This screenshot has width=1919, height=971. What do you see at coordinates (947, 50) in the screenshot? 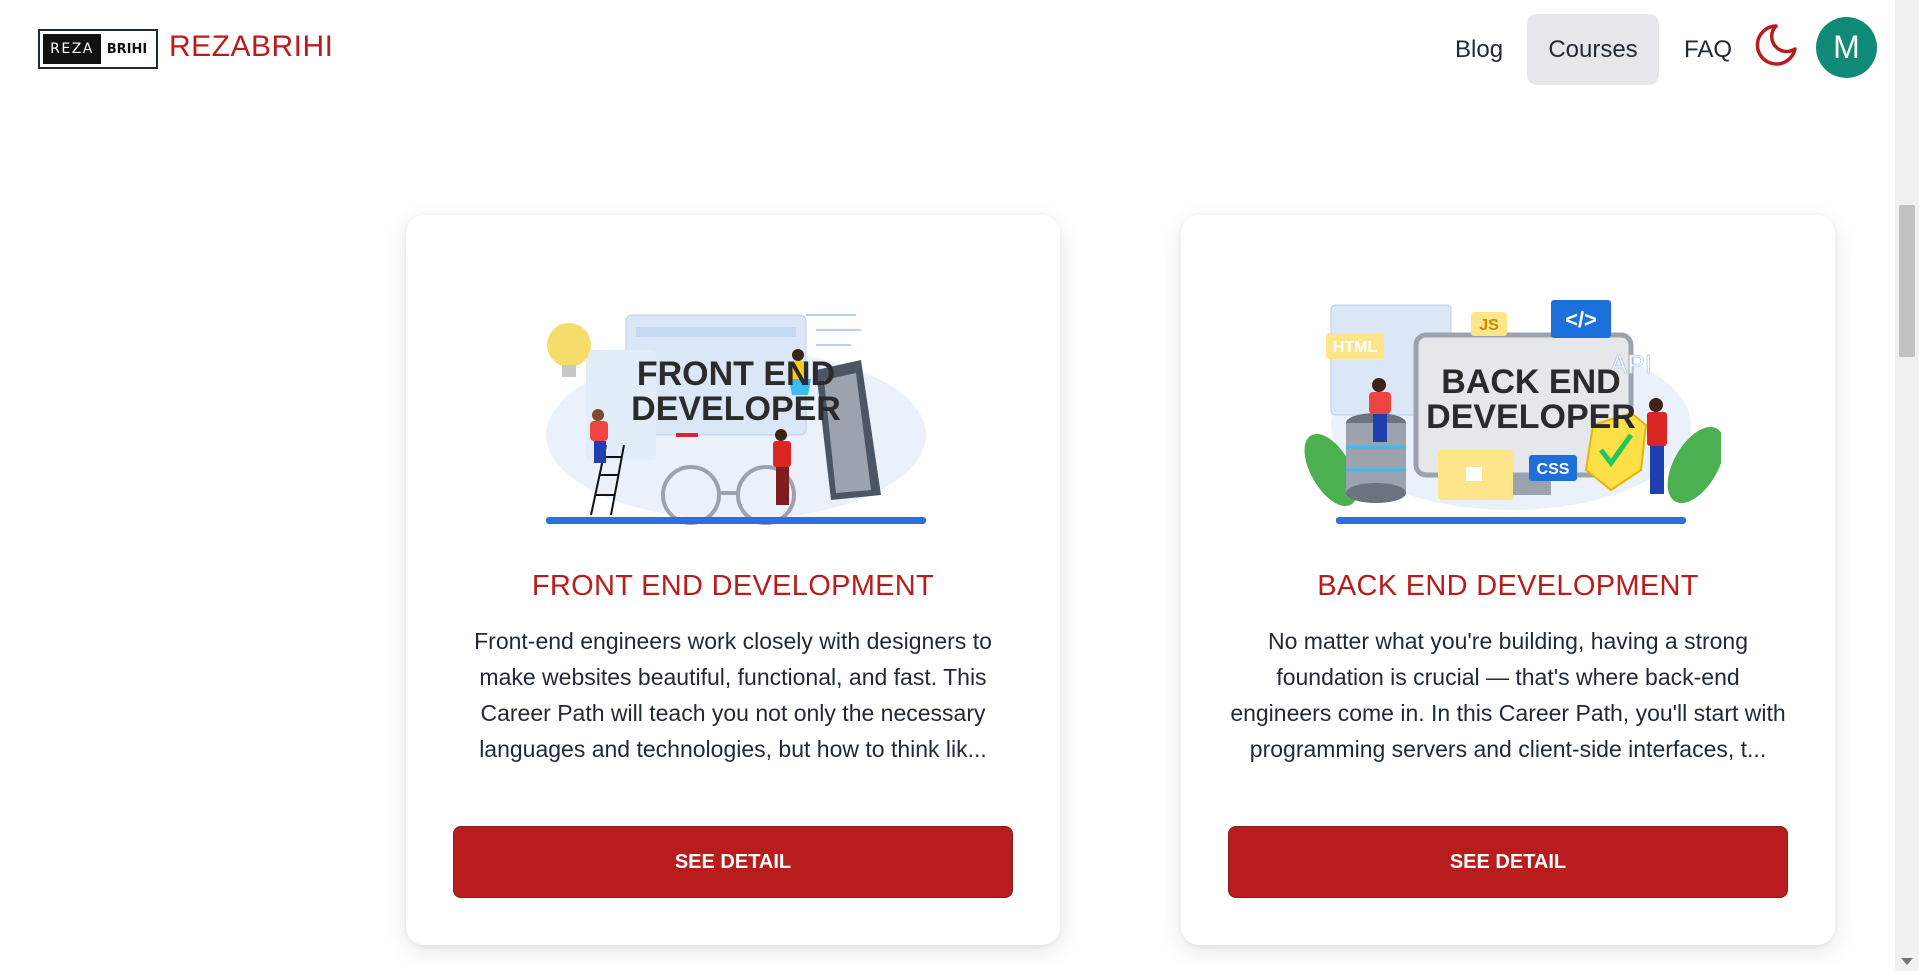
I see `site-header: REZA BRIHI REZABRIHI Blog Courses FAQ M` at bounding box center [947, 50].